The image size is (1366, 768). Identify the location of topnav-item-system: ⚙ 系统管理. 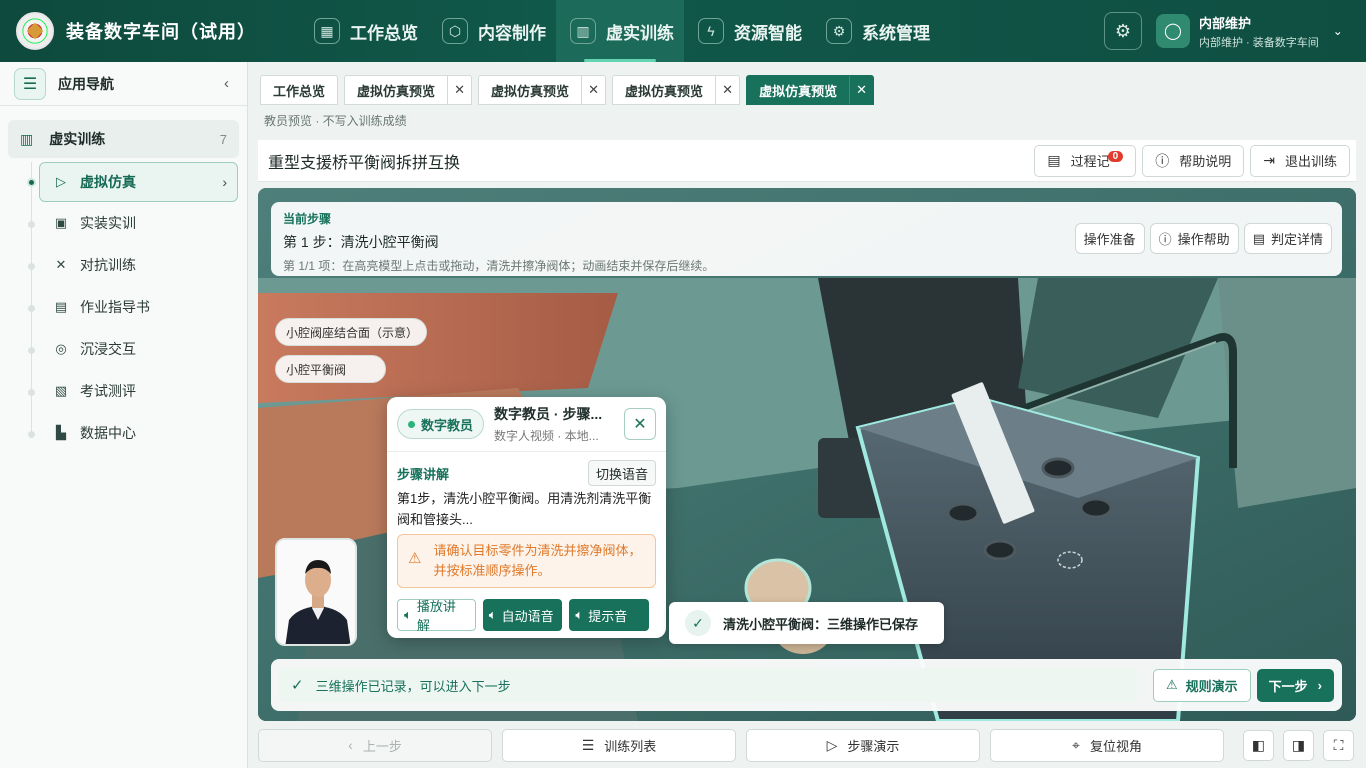
(876, 31).